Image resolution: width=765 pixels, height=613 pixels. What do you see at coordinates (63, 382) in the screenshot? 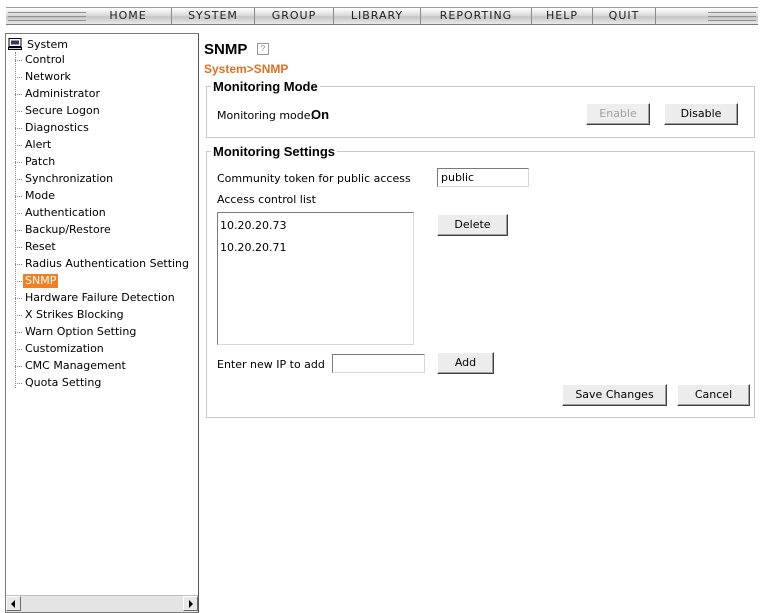
I see `sidebar-item-label: Quota Setting` at bounding box center [63, 382].